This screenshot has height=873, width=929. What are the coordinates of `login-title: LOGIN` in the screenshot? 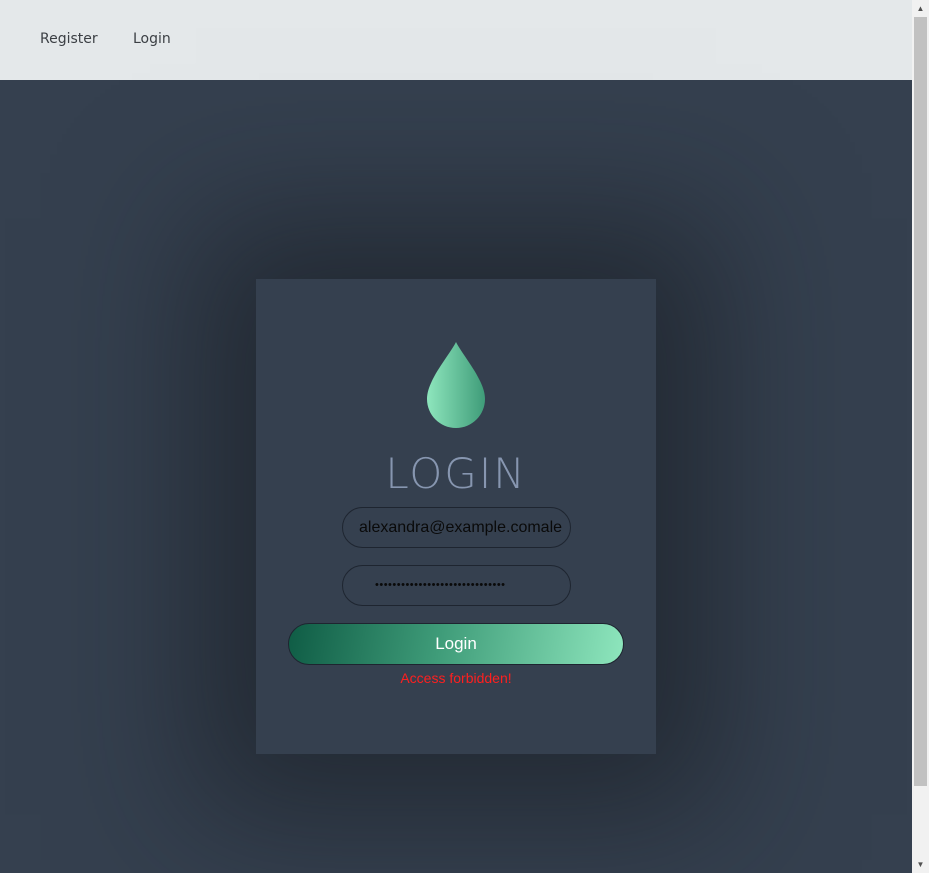 It's located at (456, 473).